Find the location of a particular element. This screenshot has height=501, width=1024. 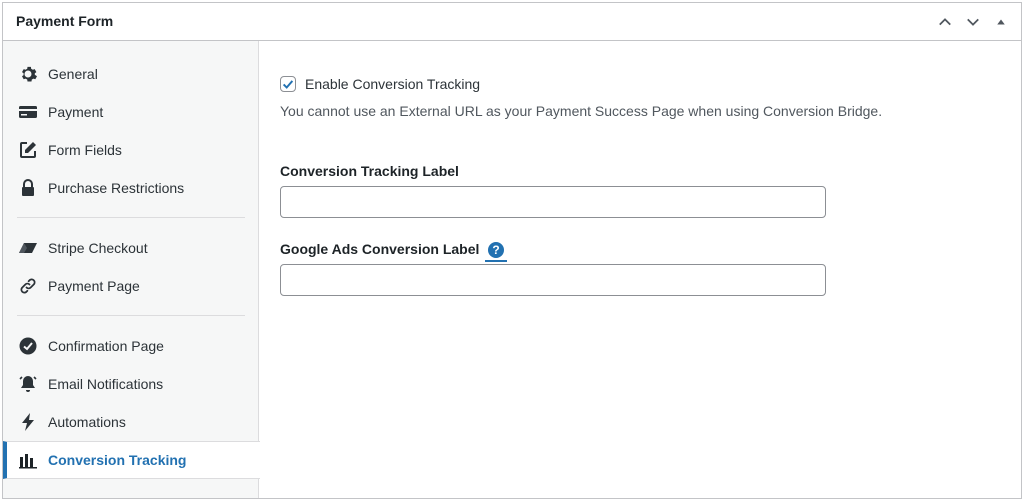

sidebar-item-form-fields: Form Fields is located at coordinates (131, 150).